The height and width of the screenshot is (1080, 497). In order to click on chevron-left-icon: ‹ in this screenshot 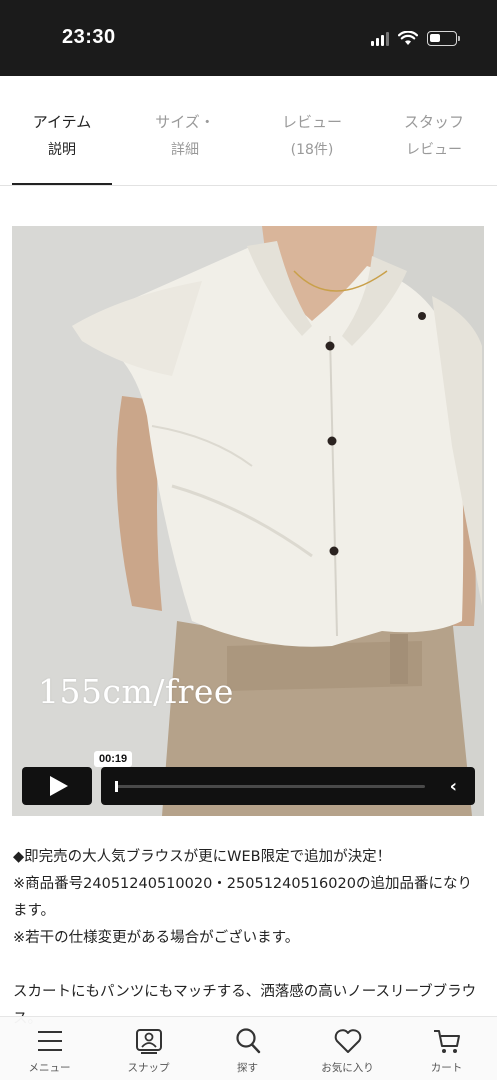, I will do `click(453, 786)`.